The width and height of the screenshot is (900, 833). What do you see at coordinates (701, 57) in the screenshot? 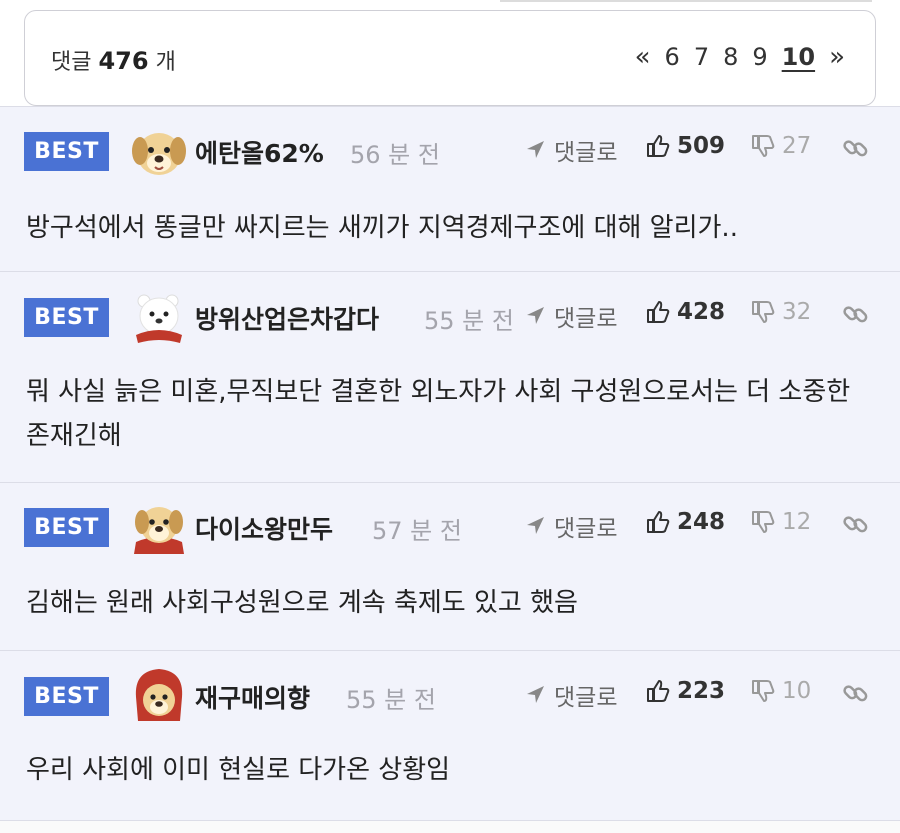
I see `pager-page-7: 7` at bounding box center [701, 57].